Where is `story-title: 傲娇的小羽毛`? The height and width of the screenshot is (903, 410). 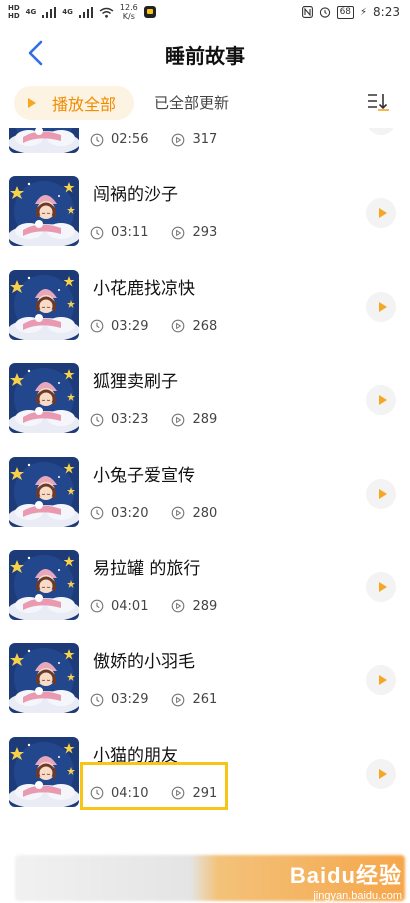 story-title: 傲娇的小羽毛 is located at coordinates (144, 662).